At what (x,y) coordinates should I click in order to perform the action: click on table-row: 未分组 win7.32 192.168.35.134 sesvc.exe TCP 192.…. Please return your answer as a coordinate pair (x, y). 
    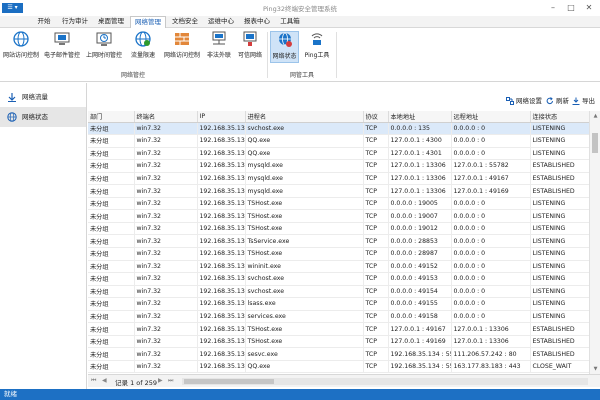
    Looking at the image, I should click on (338, 354).